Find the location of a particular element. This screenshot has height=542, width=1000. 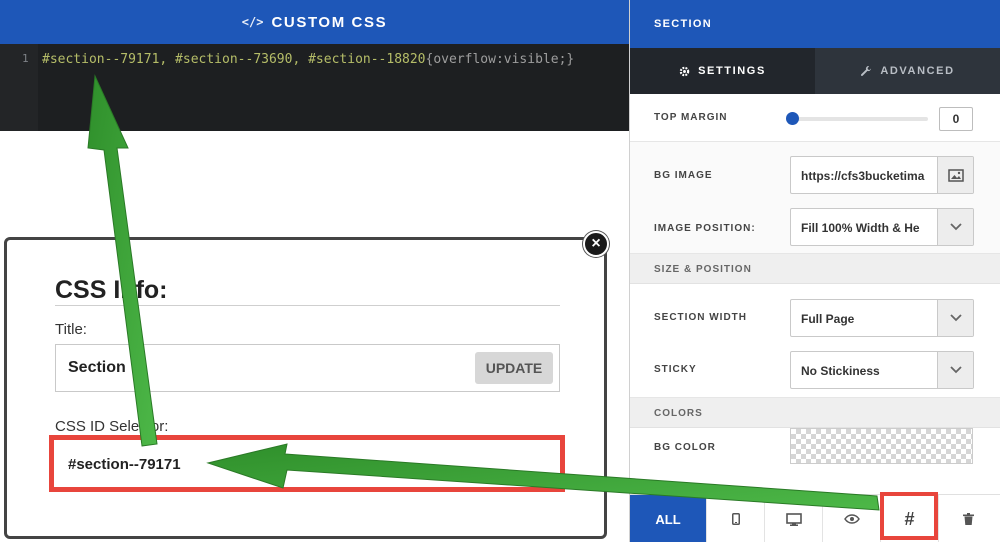

image-picker-button is located at coordinates (955, 175).